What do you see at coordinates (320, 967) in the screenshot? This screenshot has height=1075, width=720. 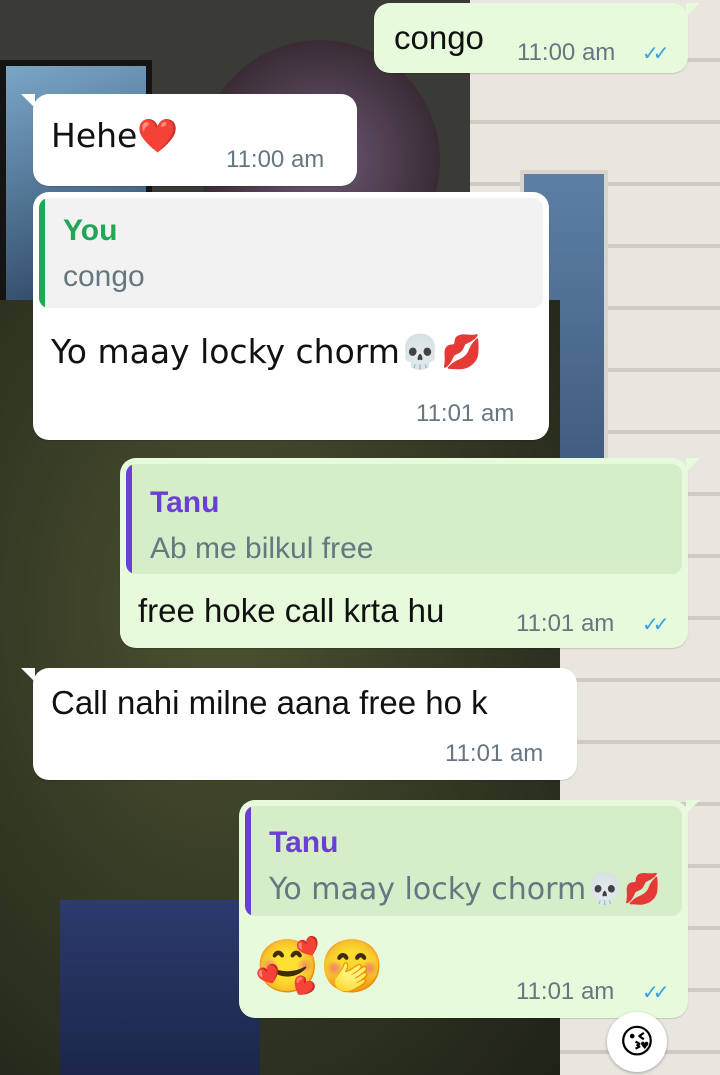 I see `message-emoji-text: 🥰🤭` at bounding box center [320, 967].